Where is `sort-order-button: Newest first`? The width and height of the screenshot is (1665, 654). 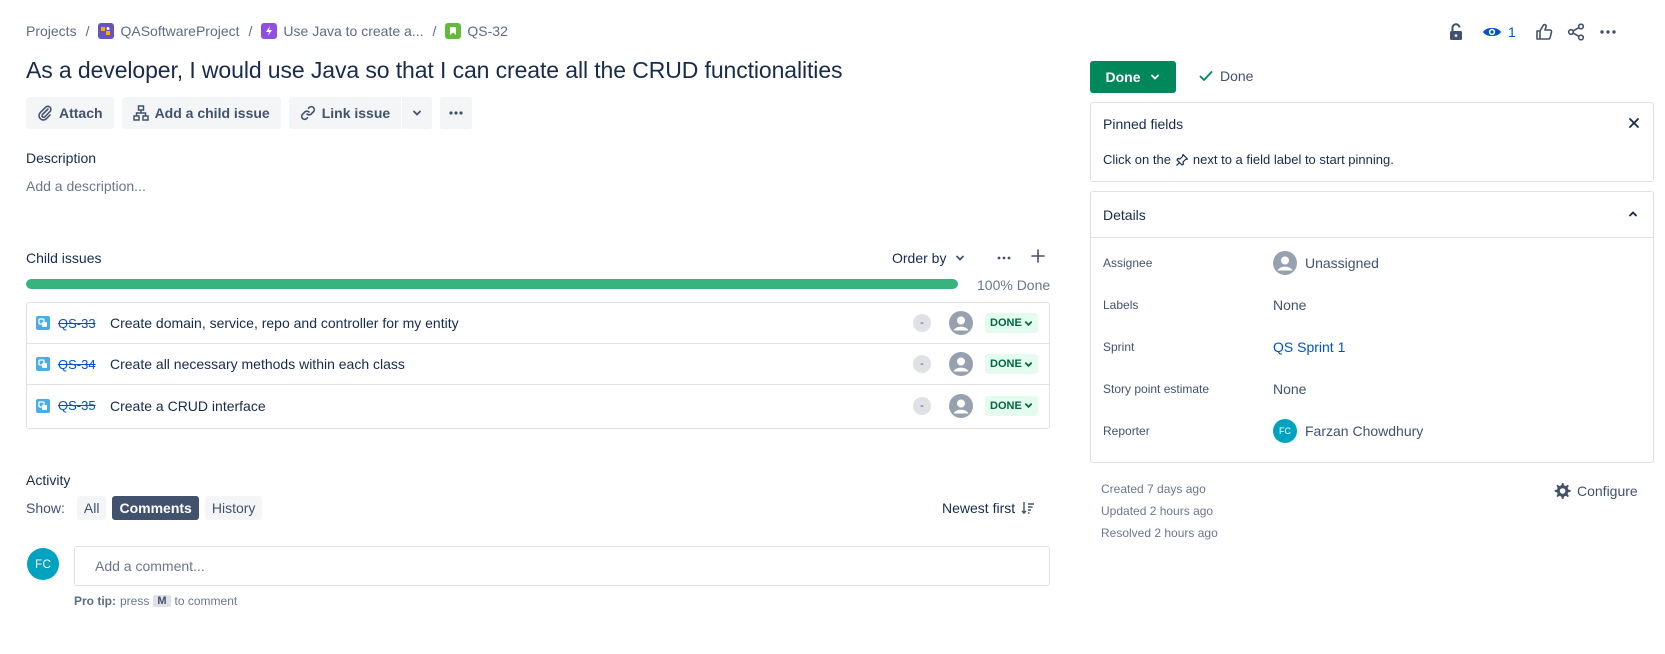
sort-order-button: Newest first is located at coordinates (988, 508).